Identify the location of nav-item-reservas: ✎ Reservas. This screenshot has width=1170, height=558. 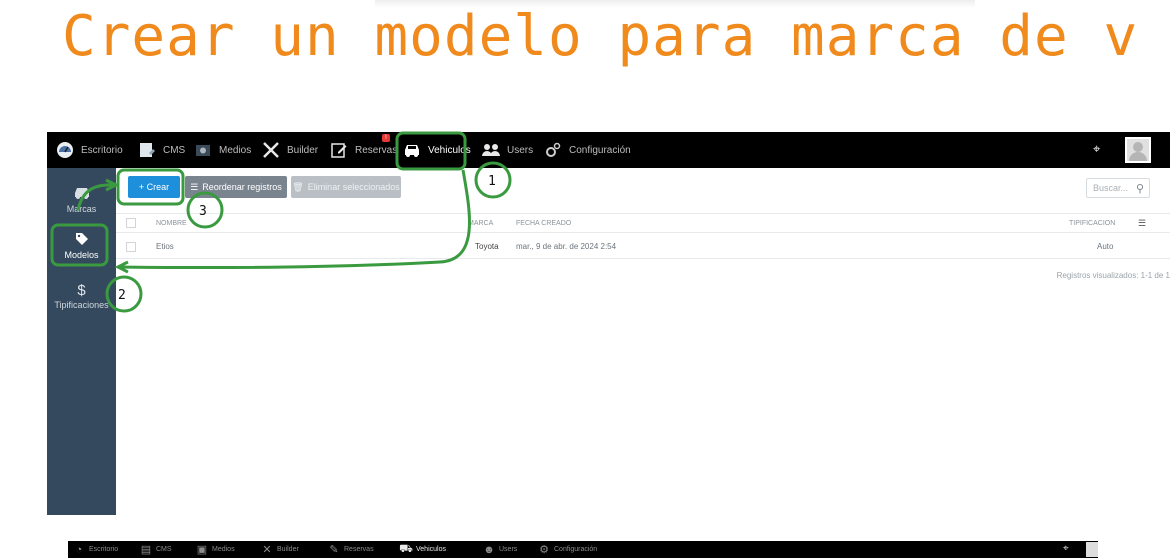
(351, 549).